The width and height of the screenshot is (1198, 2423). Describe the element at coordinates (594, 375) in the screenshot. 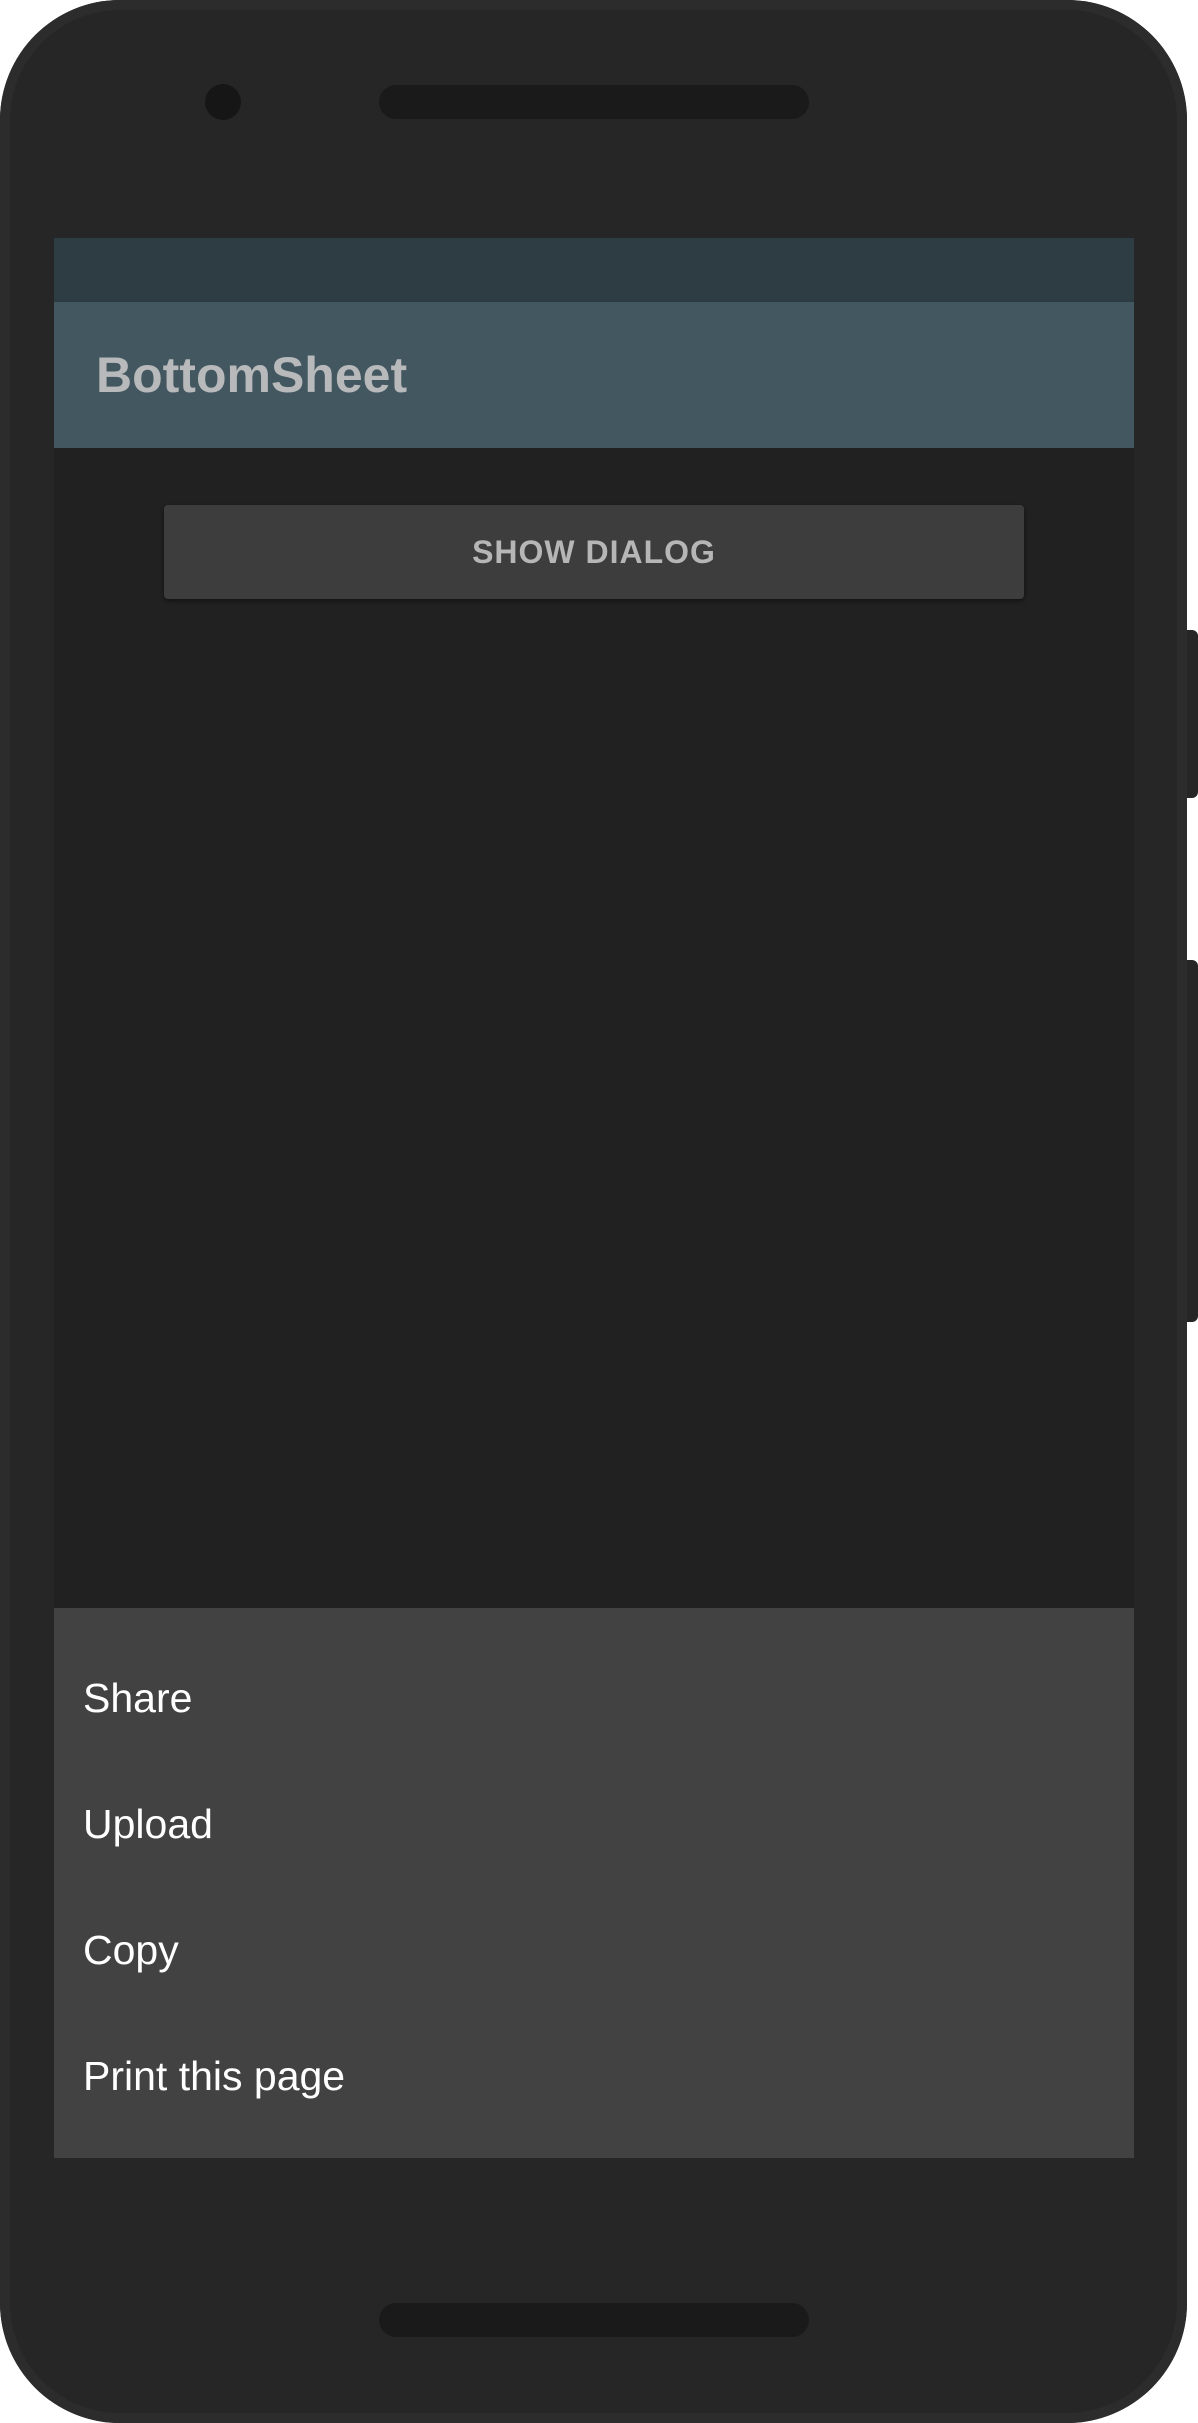

I see `app-bar: BottomSheet` at that location.